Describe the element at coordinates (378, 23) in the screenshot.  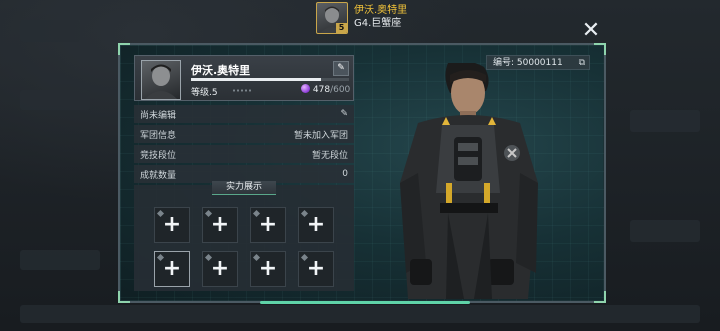
I see `top-player-rank: G4.巨蟹座` at that location.